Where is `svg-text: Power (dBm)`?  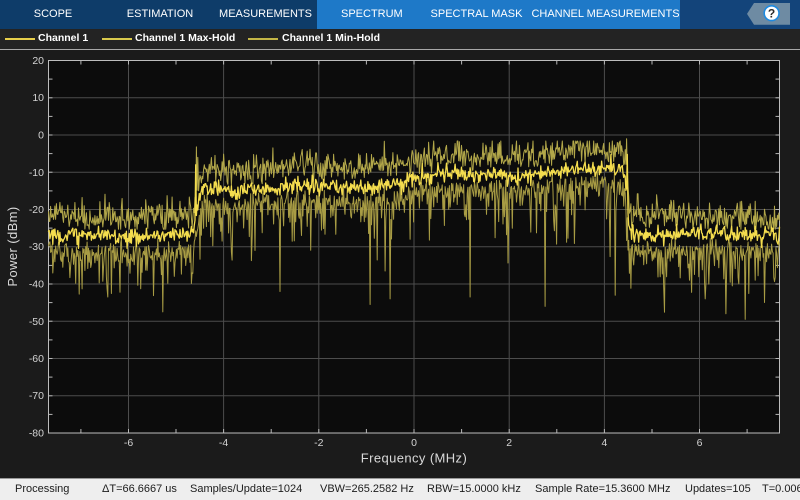
svg-text: Power (dBm) is located at coordinates (12, 246).